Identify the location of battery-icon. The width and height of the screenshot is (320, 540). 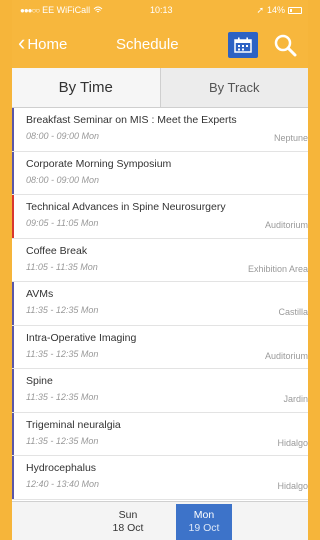
(295, 10).